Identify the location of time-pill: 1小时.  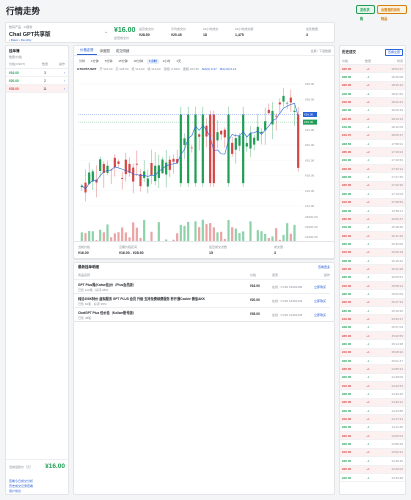
(153, 61).